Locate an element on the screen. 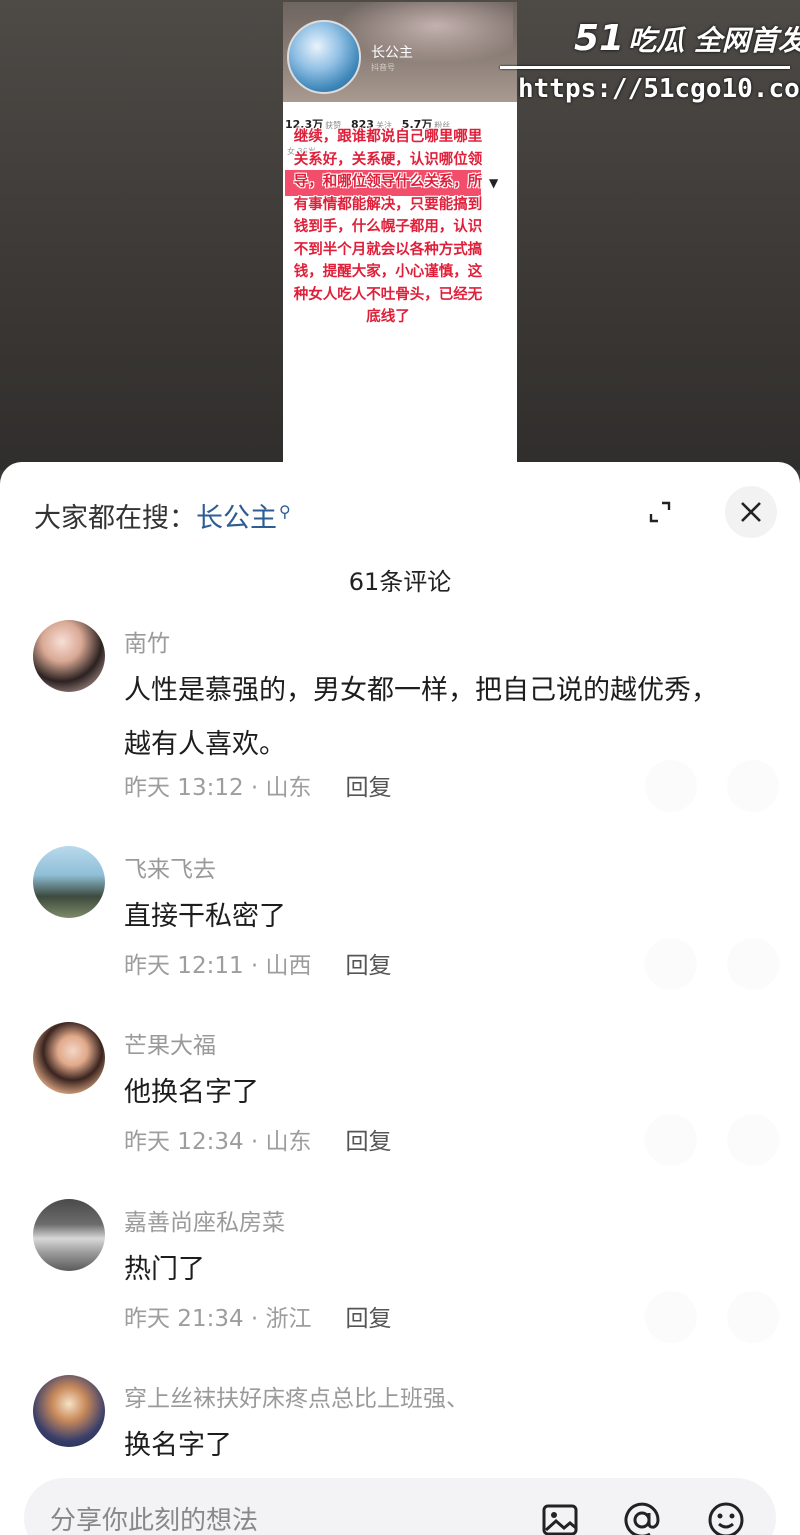 This screenshot has width=800, height=1535. comment-meta: 昨天 21:34 · 浙江 回复 is located at coordinates (258, 1316).